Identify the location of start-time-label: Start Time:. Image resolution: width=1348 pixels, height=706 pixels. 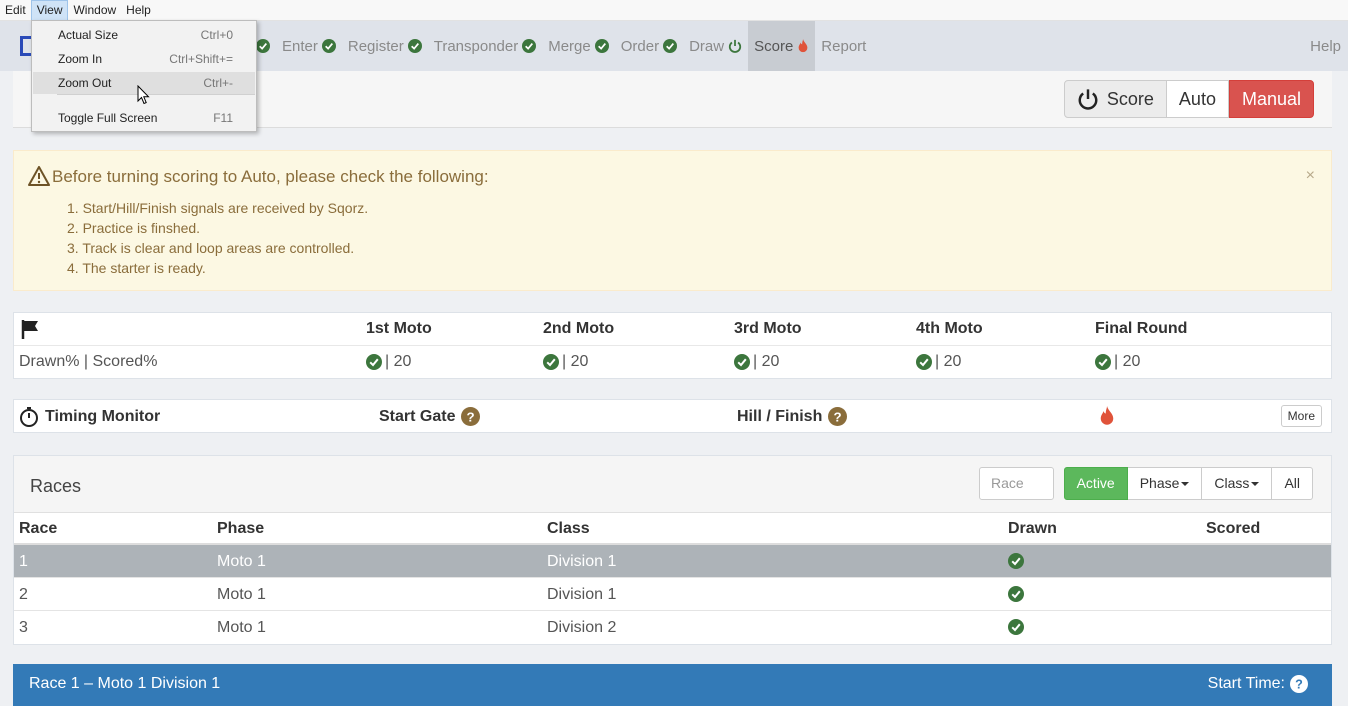
(1246, 683).